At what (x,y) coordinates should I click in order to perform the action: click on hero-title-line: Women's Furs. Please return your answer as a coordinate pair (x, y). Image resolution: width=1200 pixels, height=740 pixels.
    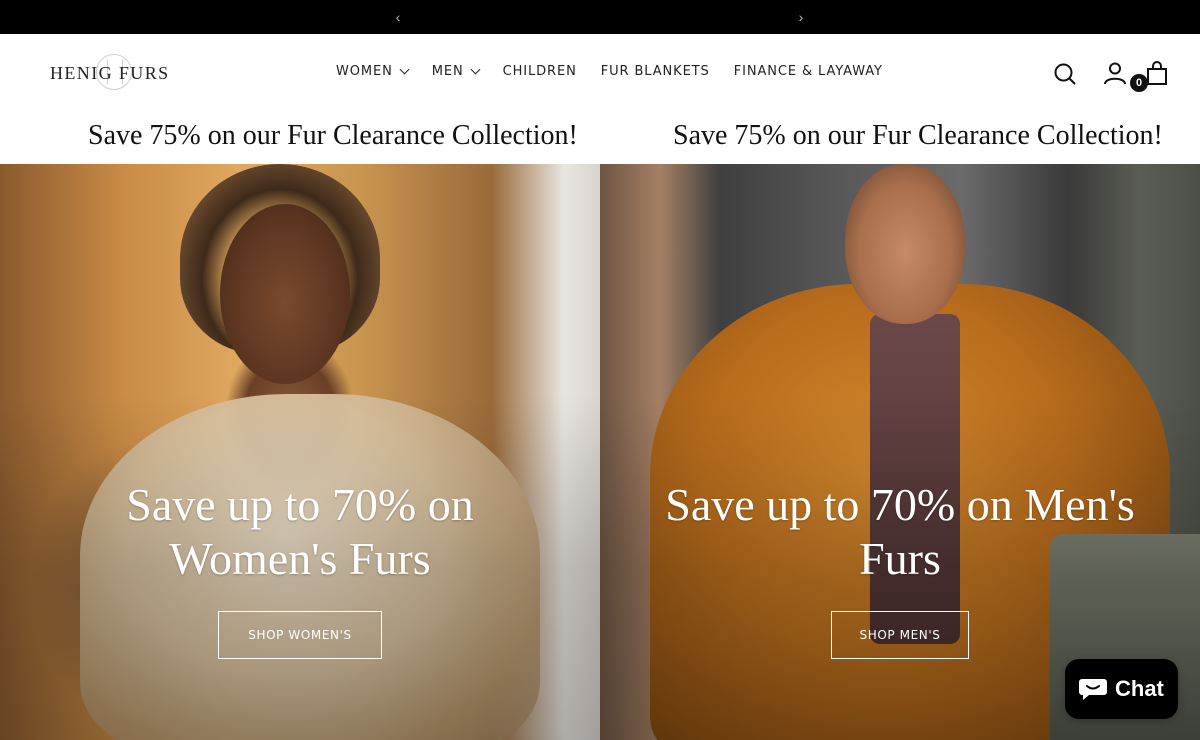
    Looking at the image, I should click on (300, 558).